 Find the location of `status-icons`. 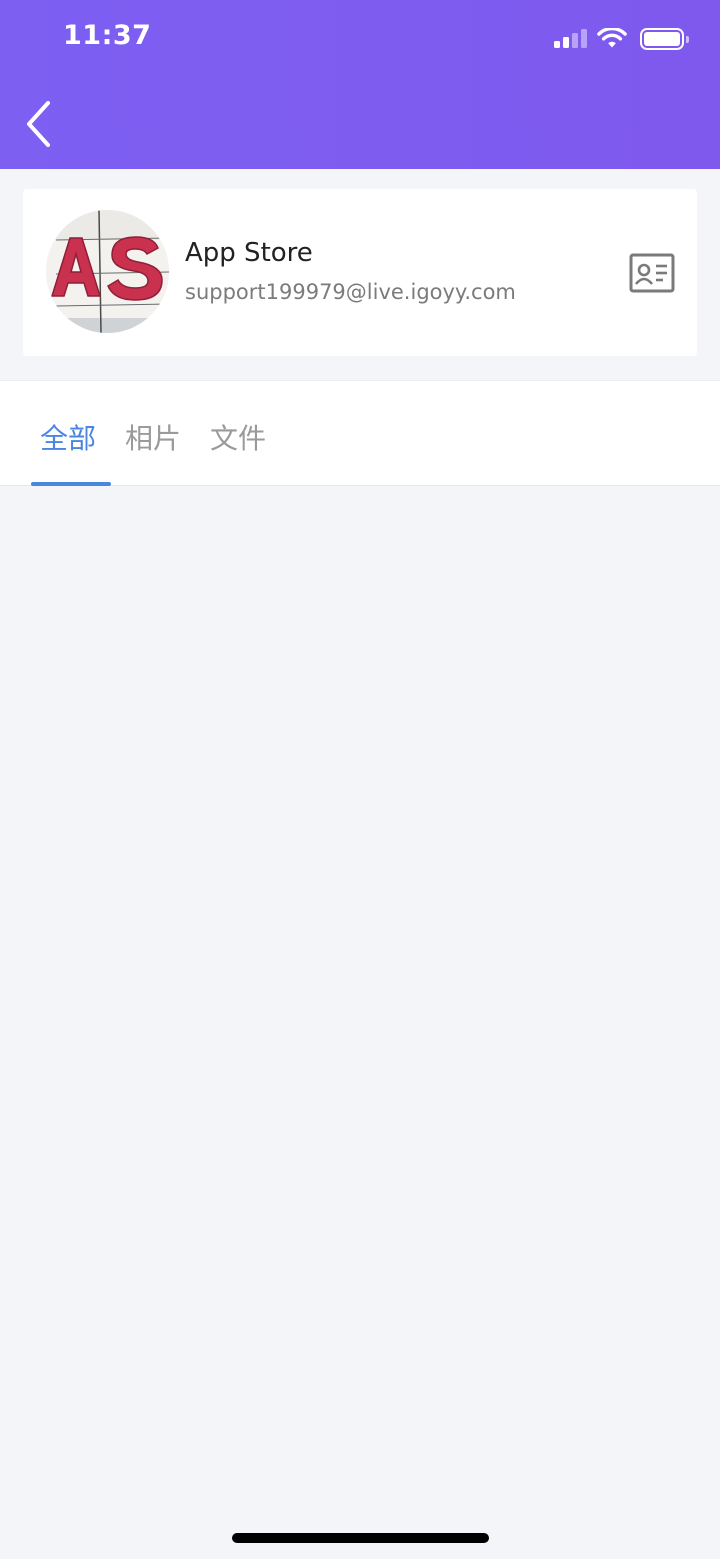

status-icons is located at coordinates (621, 39).